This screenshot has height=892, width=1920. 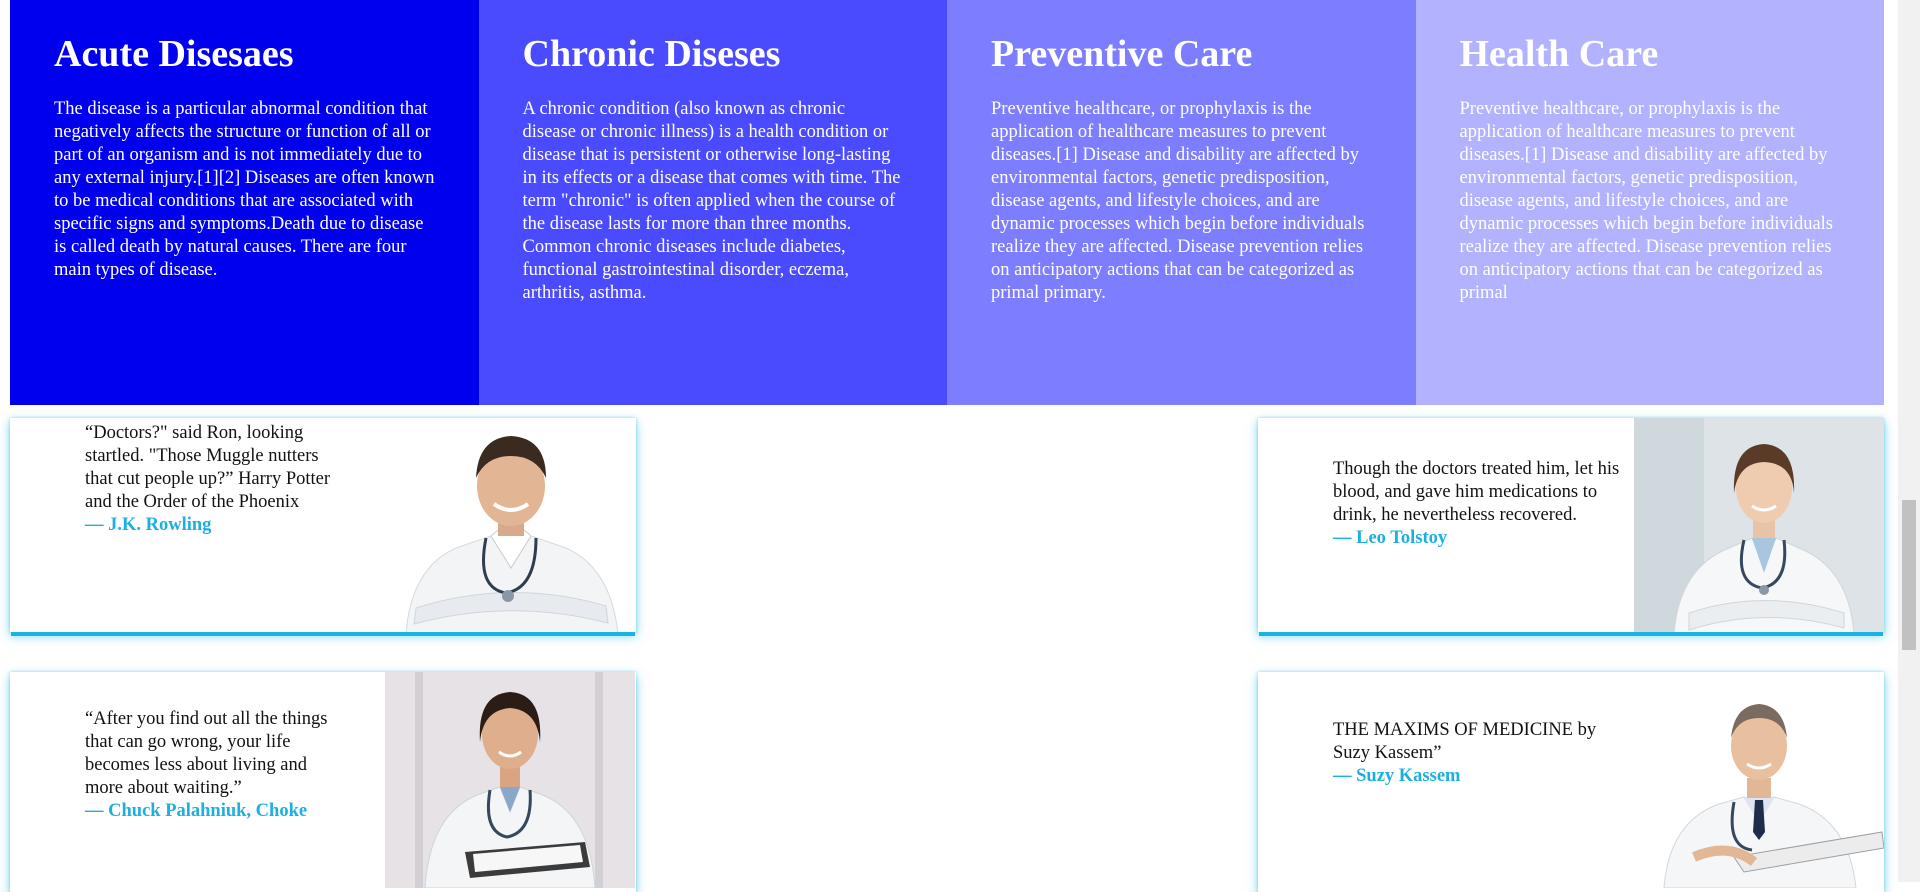 I want to click on page-scrollbar, so click(x=1909, y=441).